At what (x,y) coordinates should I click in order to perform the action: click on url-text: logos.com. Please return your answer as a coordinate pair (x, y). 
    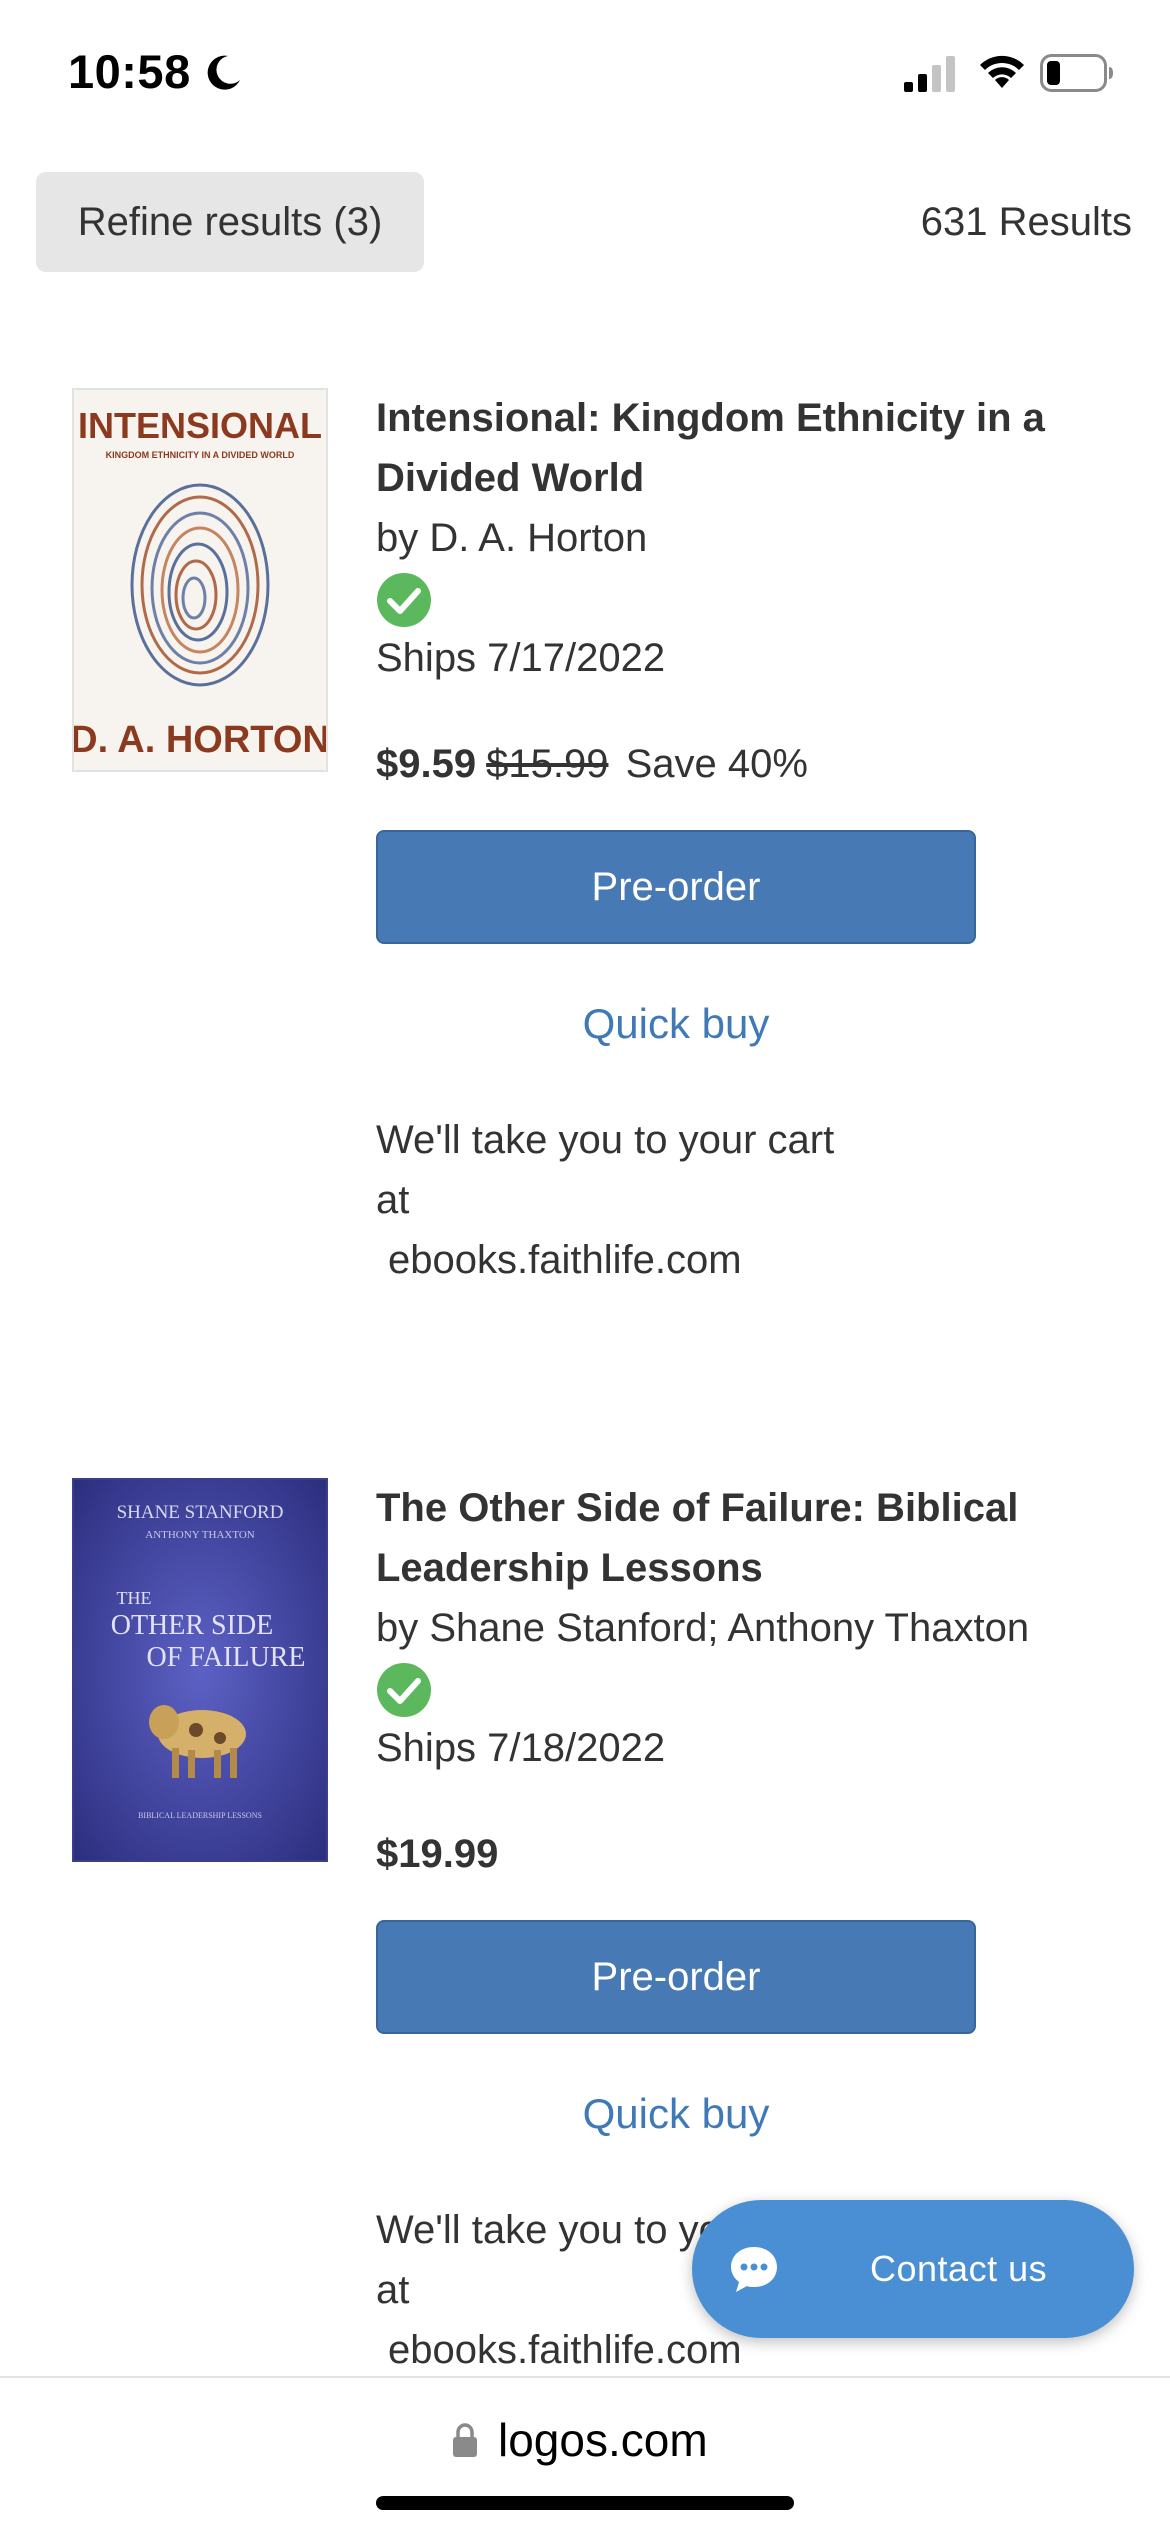
    Looking at the image, I should click on (603, 2440).